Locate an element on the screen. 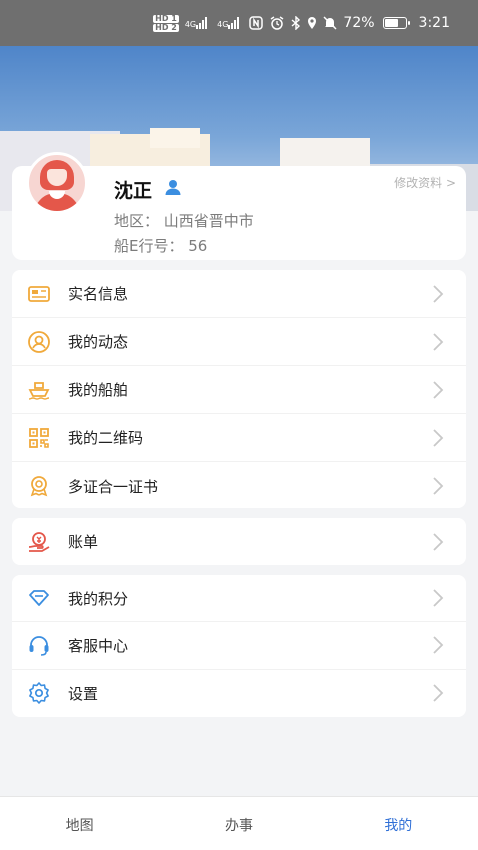  battery-percent: 72% is located at coordinates (359, 23).